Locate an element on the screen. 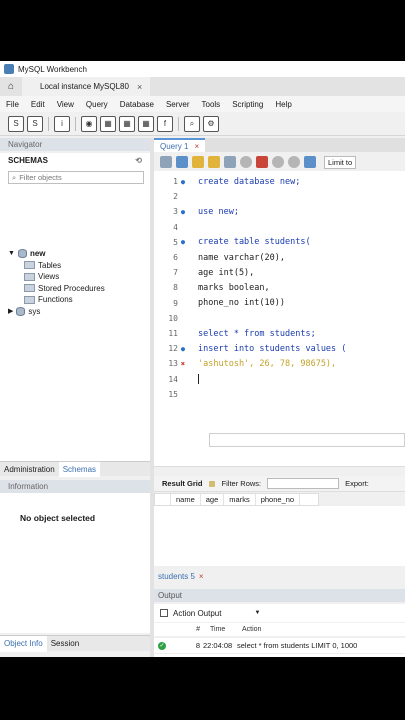 Image resolution: width=405 pixels, height=720 pixels. open-file-icon is located at coordinates (166, 162).